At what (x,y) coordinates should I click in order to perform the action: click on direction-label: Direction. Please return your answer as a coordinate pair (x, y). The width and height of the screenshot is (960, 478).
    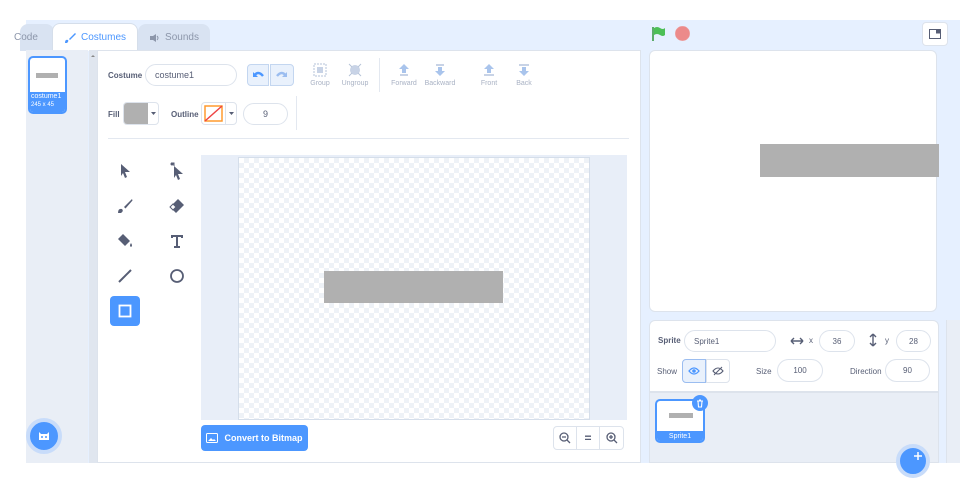
    Looking at the image, I should click on (866, 371).